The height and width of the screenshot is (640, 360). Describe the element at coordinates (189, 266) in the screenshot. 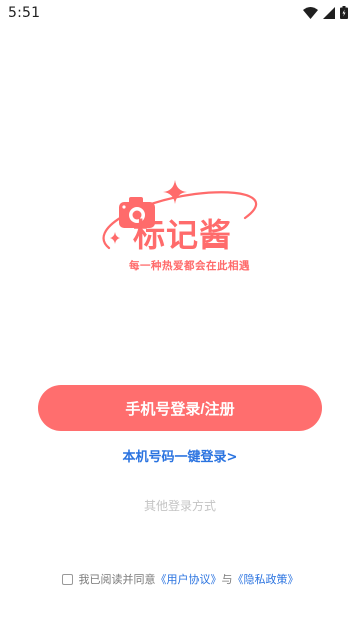

I see `logo-slogan: 每一种热爱都会在此相遇` at that location.